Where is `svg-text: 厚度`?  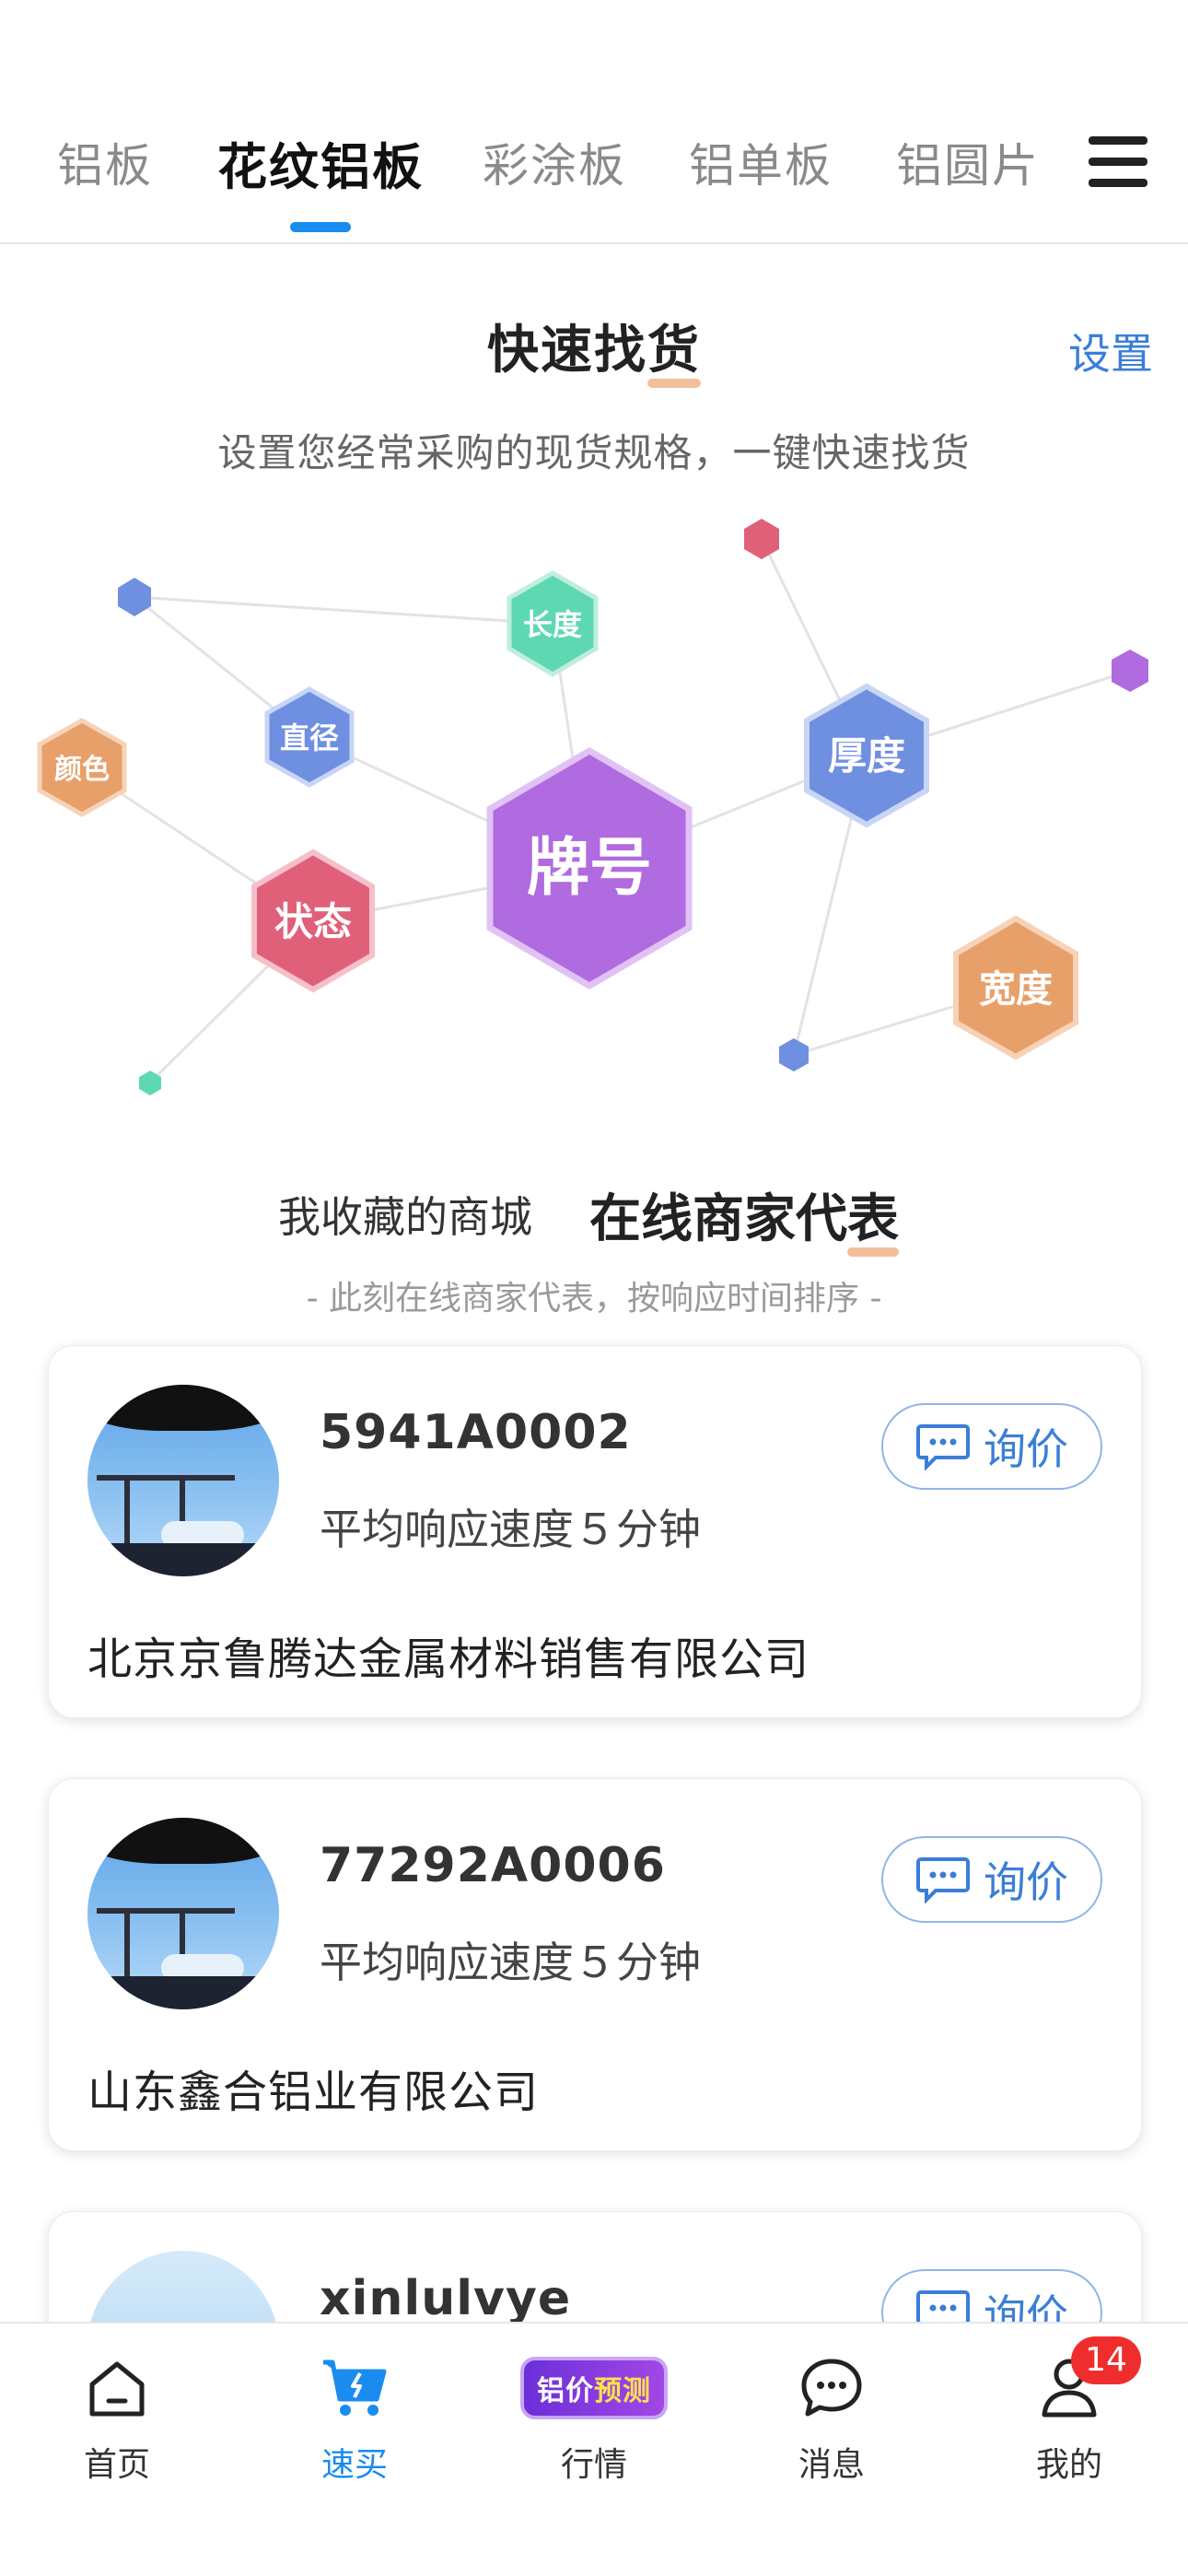
svg-text: 厚度 is located at coordinates (866, 756).